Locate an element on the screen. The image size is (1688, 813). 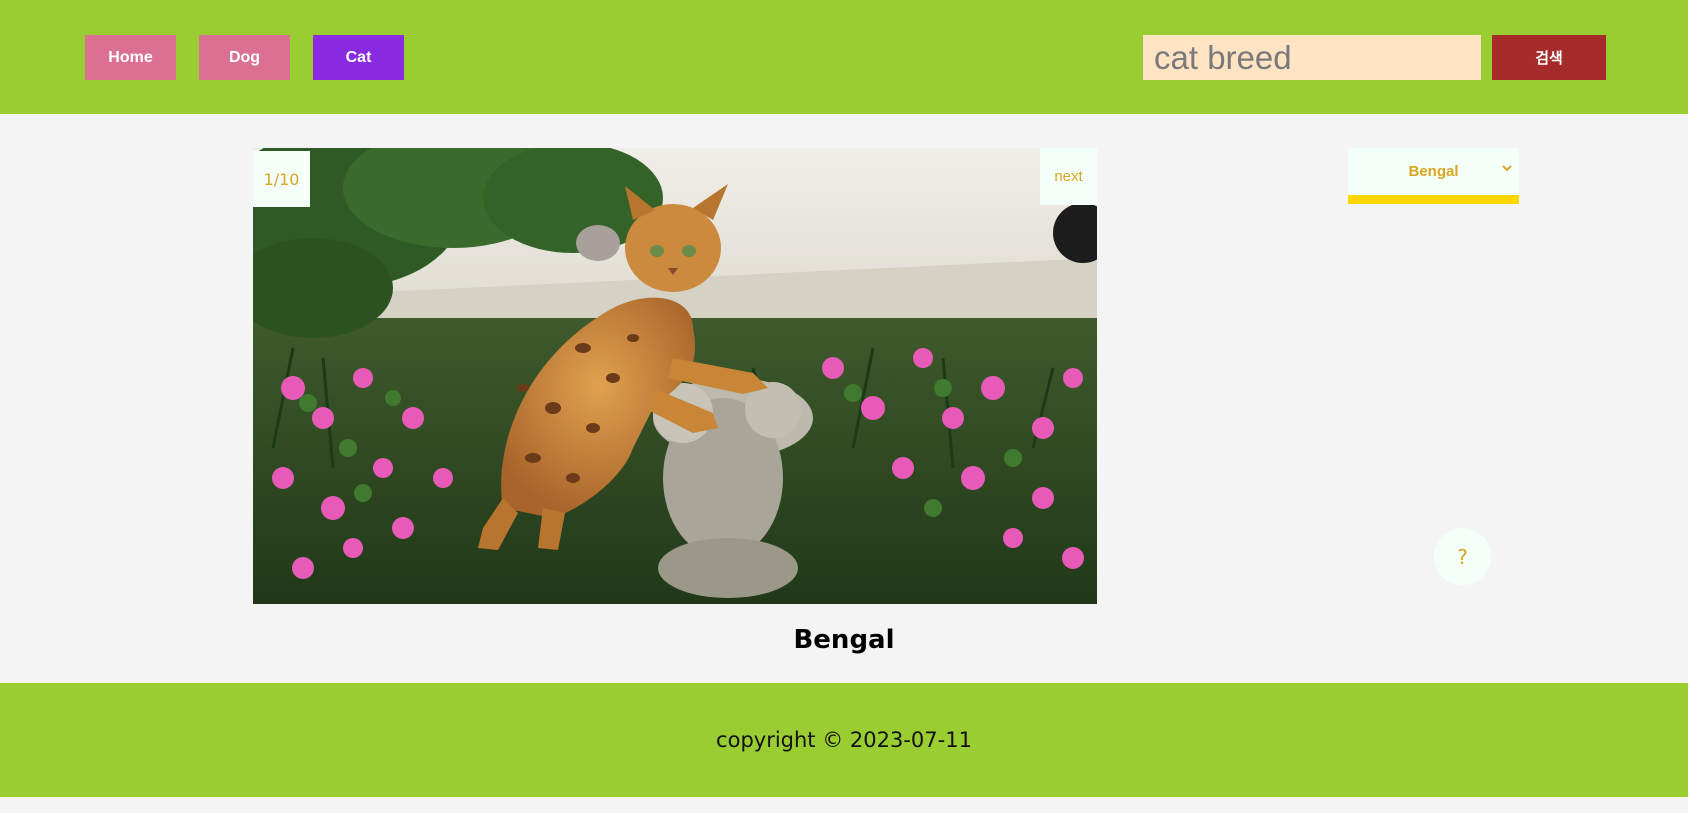
breed-select-value: Bengal is located at coordinates (1433, 171).